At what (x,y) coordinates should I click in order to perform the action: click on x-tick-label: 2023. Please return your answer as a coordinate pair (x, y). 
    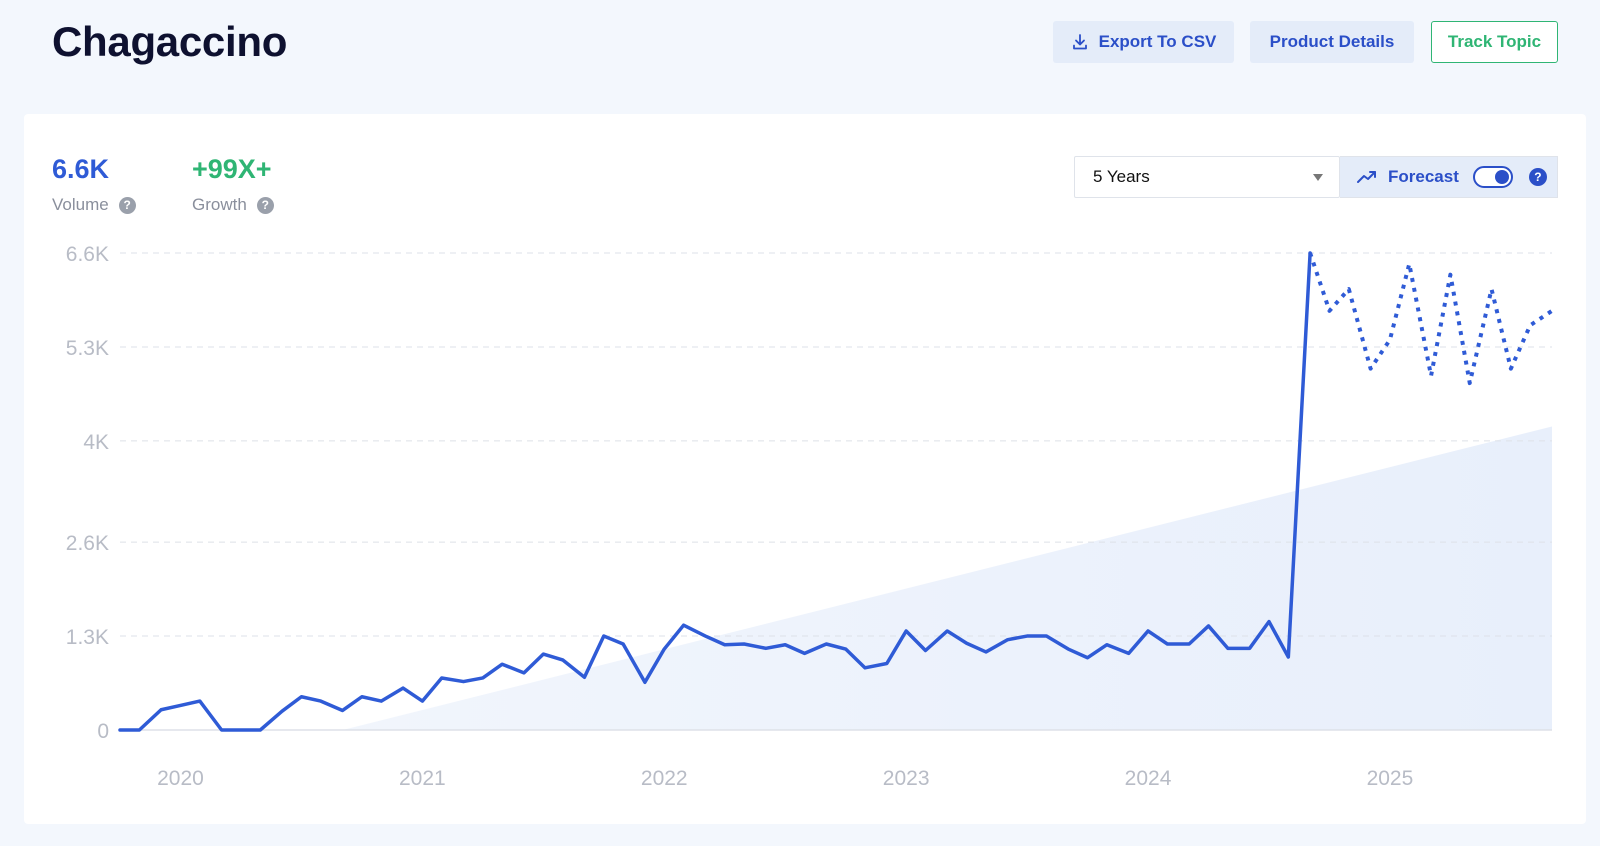
    Looking at the image, I should click on (906, 778).